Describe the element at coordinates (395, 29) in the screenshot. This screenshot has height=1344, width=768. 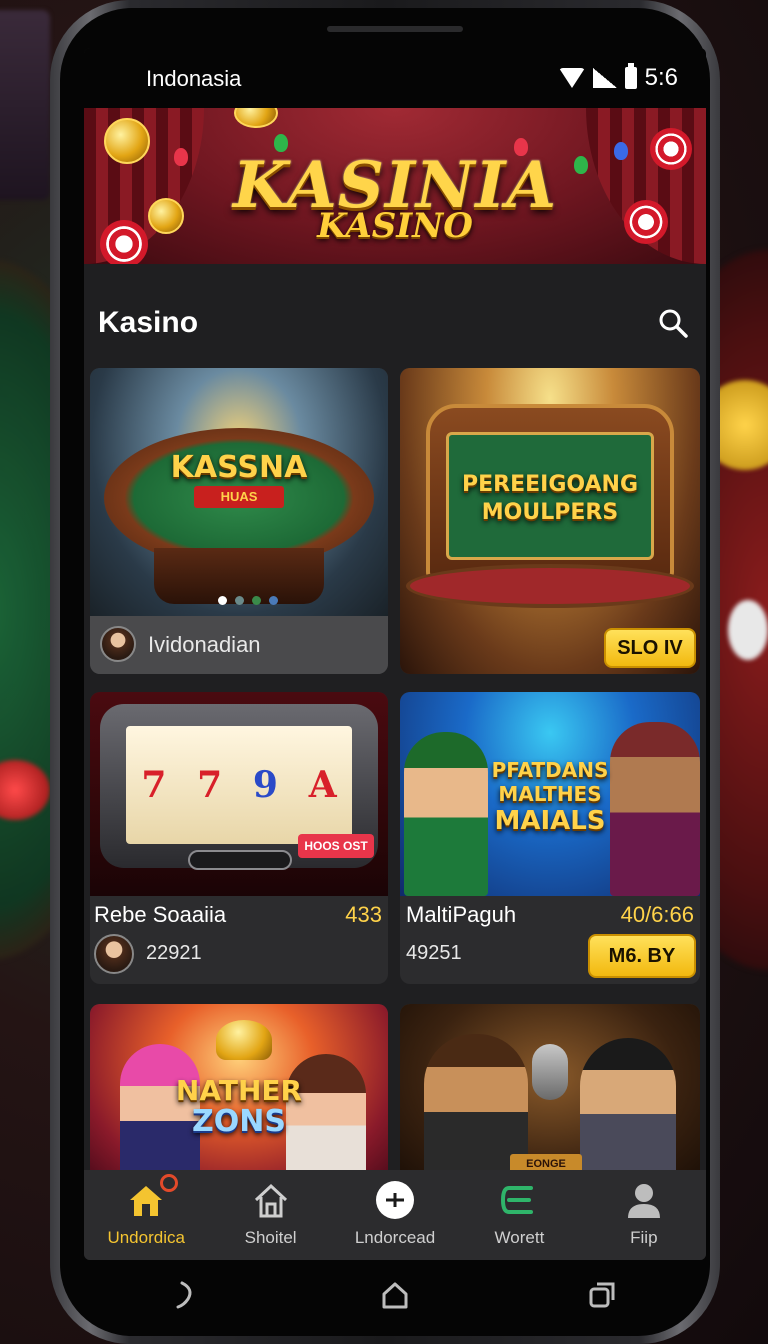
I see `earpiece-speaker` at that location.